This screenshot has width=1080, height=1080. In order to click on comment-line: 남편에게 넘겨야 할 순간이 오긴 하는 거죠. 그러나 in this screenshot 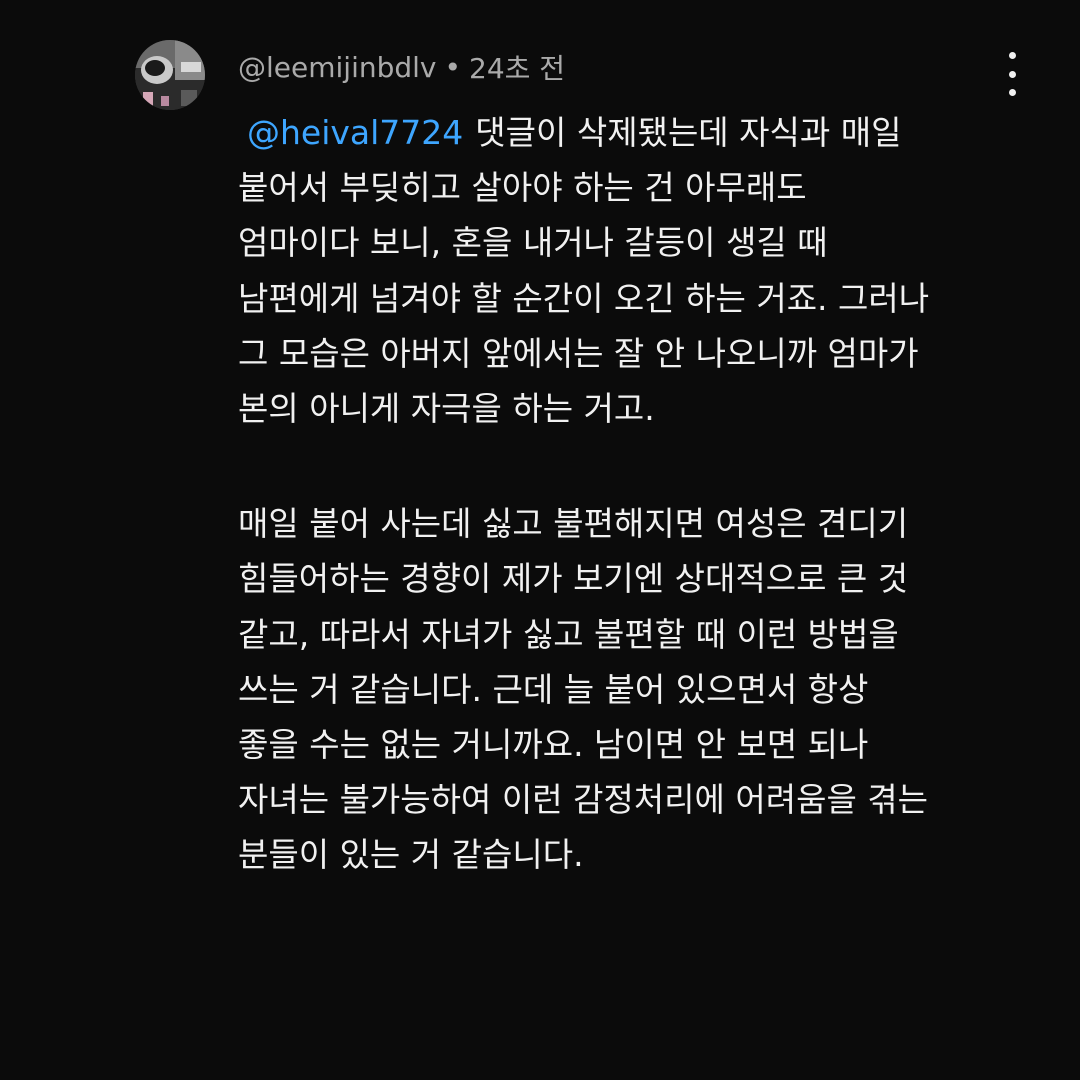, I will do `click(584, 298)`.